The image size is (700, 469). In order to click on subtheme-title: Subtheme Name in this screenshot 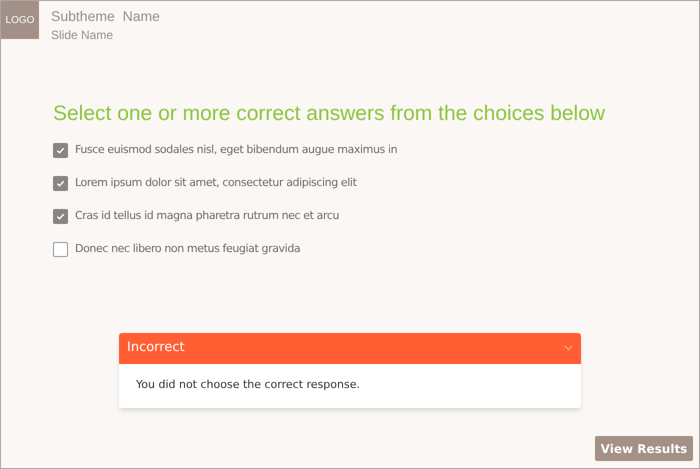, I will do `click(105, 16)`.